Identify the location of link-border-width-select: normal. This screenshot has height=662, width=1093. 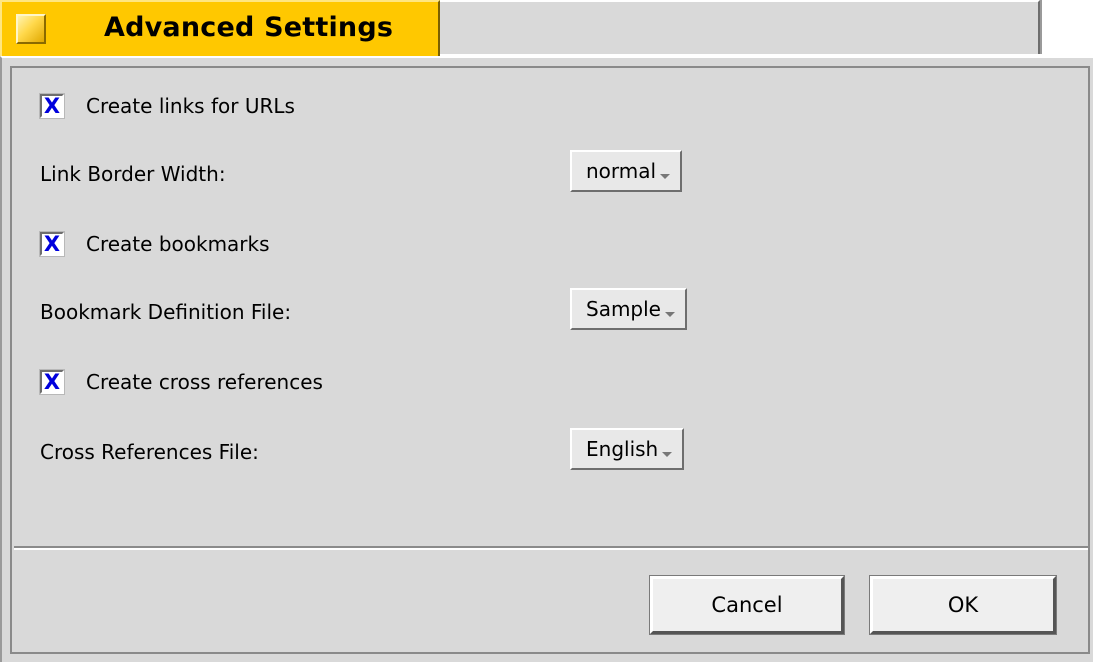
(626, 171).